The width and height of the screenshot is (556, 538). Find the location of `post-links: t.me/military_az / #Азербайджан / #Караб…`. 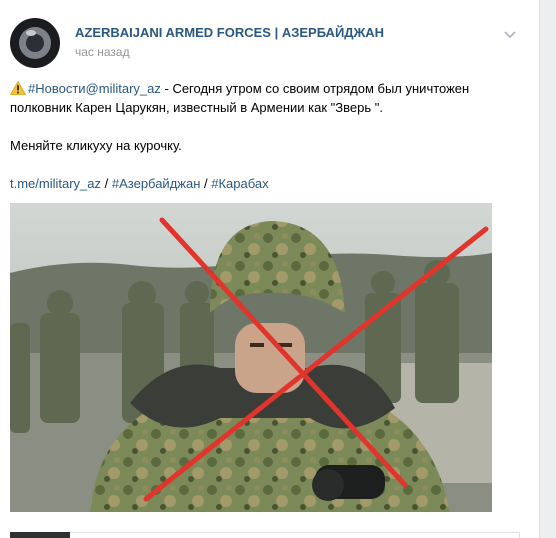

post-links: t.me/military_az / #Азербайджан / #Караб… is located at coordinates (265, 183).